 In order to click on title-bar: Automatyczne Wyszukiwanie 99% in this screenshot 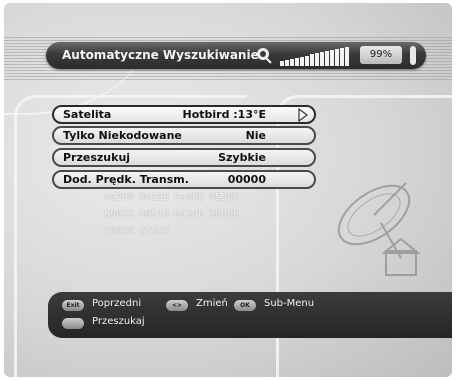, I will do `click(236, 55)`.